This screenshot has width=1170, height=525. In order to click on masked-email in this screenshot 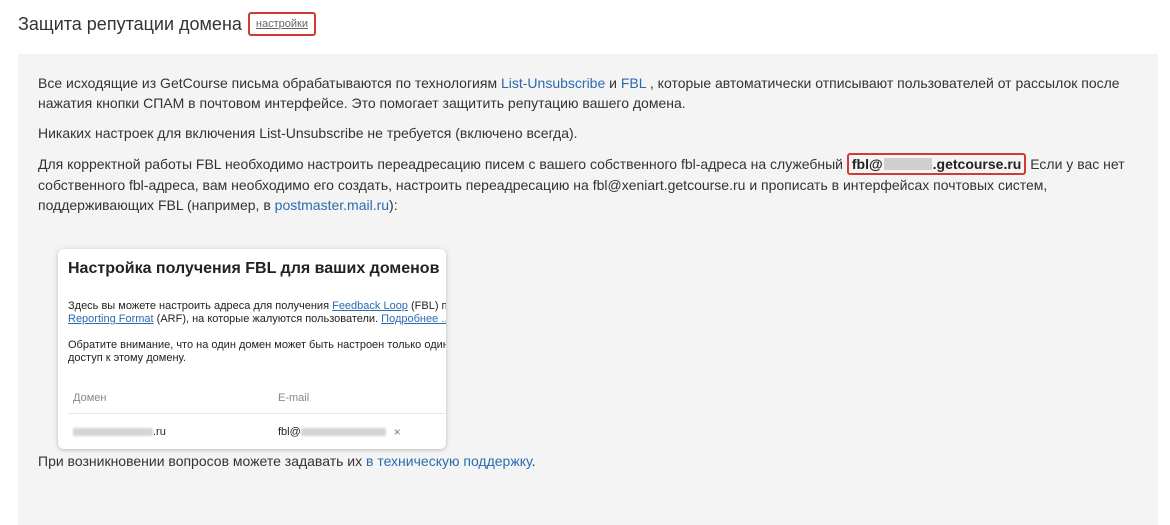, I will do `click(343, 432)`.